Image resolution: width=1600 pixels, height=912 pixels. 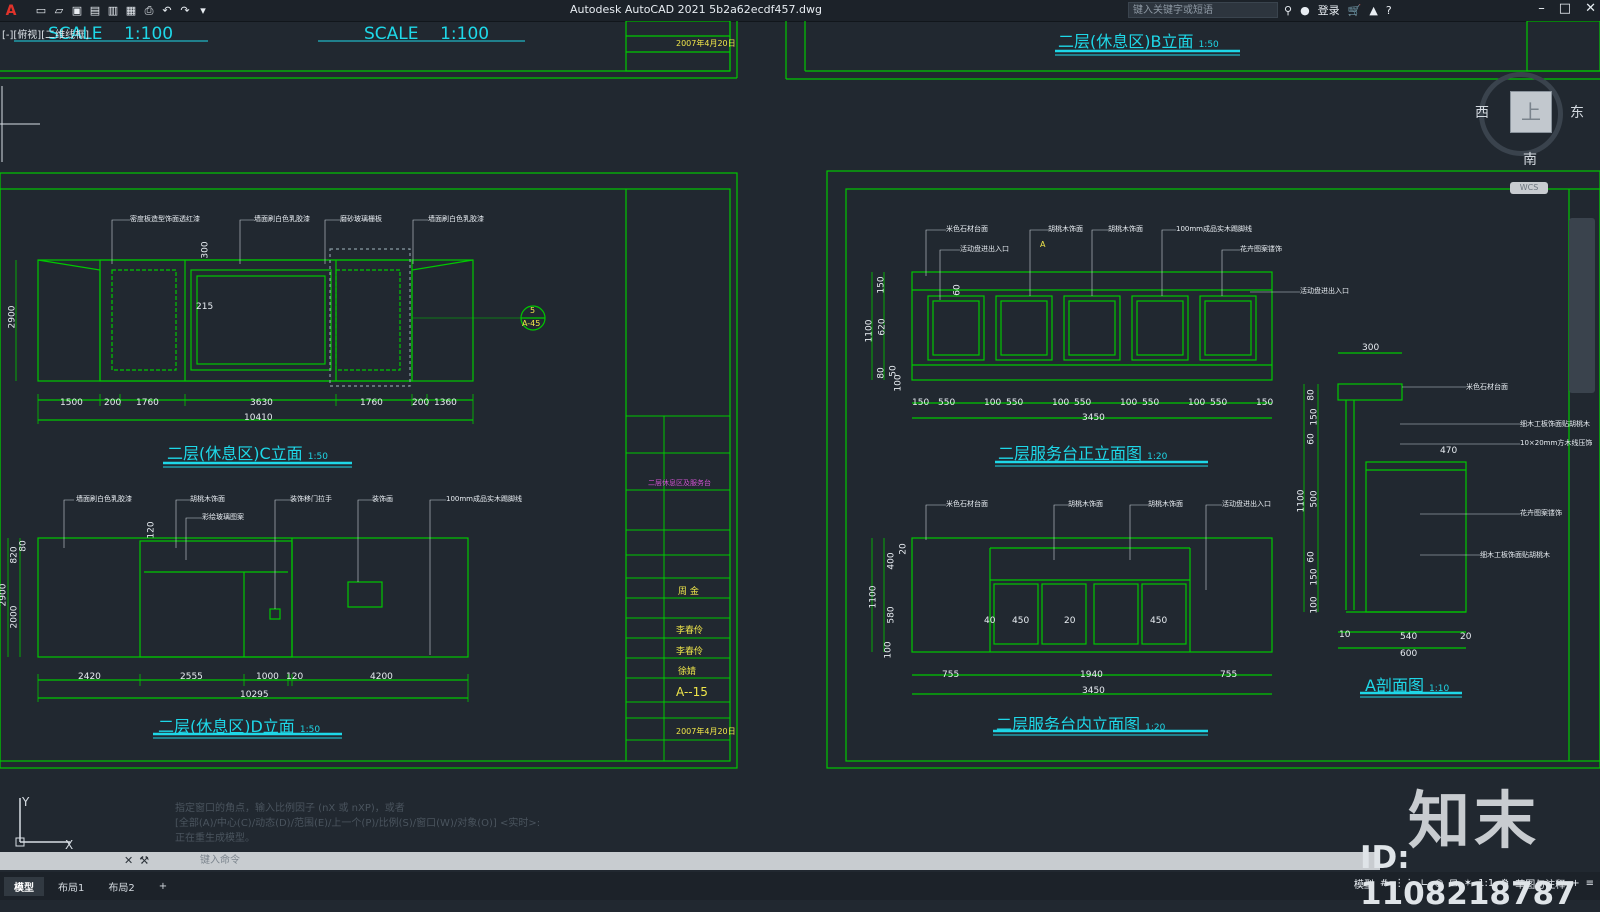 What do you see at coordinates (1082, 452) in the screenshot?
I see `front-elevation-title: 二层服务台正立面图 1:20` at bounding box center [1082, 452].